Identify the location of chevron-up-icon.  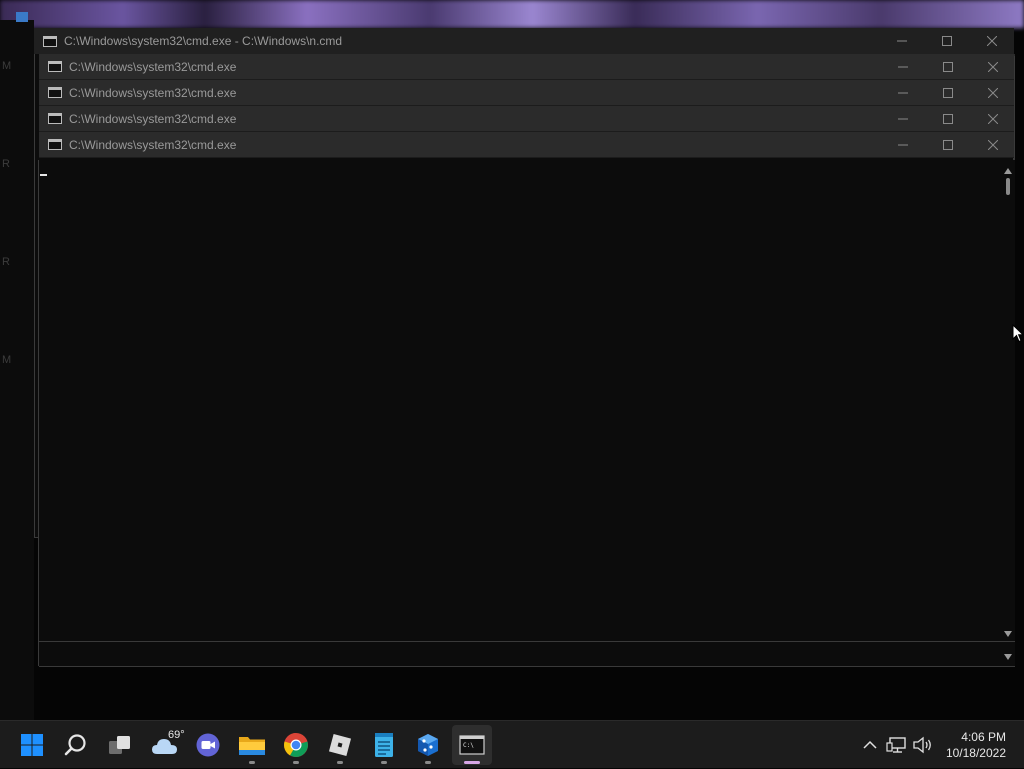
(870, 744).